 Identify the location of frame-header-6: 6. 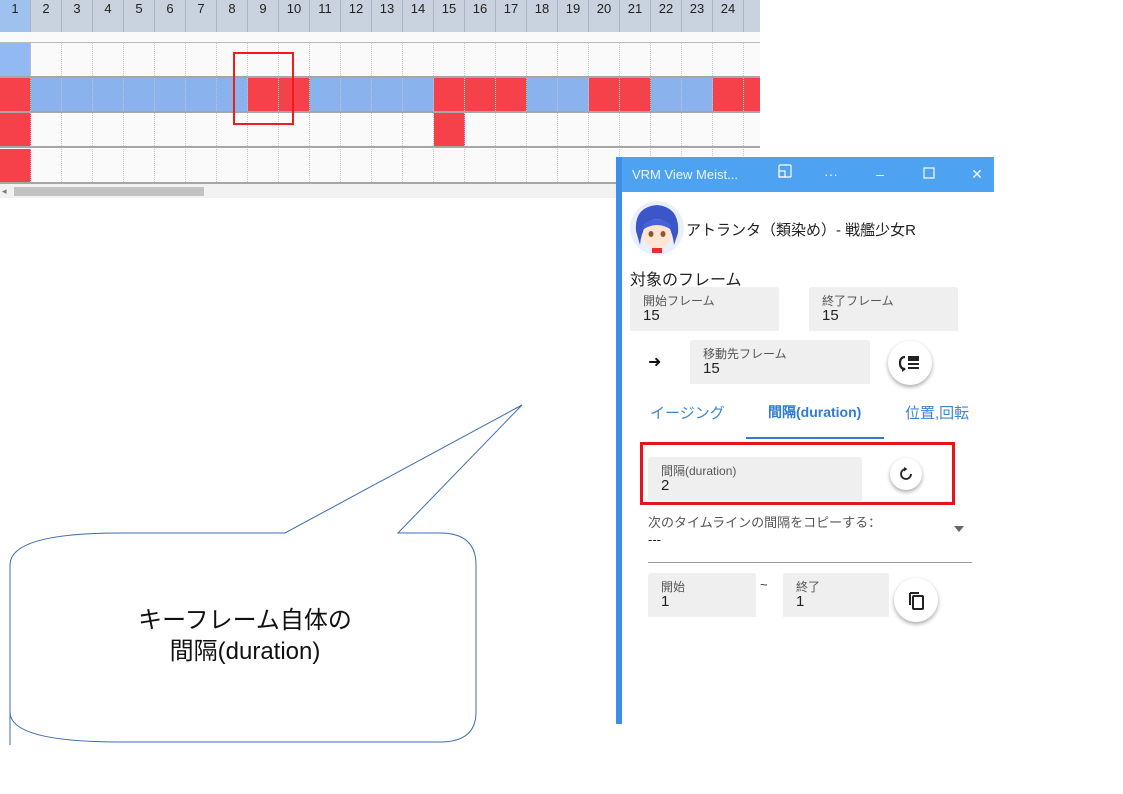
(170, 16).